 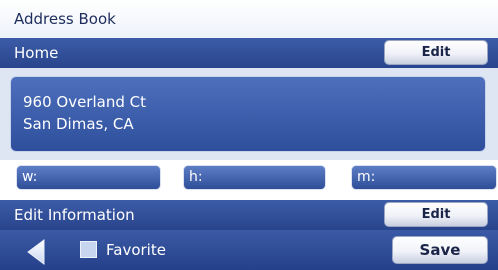 What do you see at coordinates (88, 177) in the screenshot?
I see `work-phone-button: w:` at bounding box center [88, 177].